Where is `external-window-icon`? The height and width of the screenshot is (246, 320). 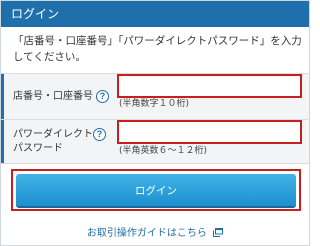
external-window-icon is located at coordinates (218, 232).